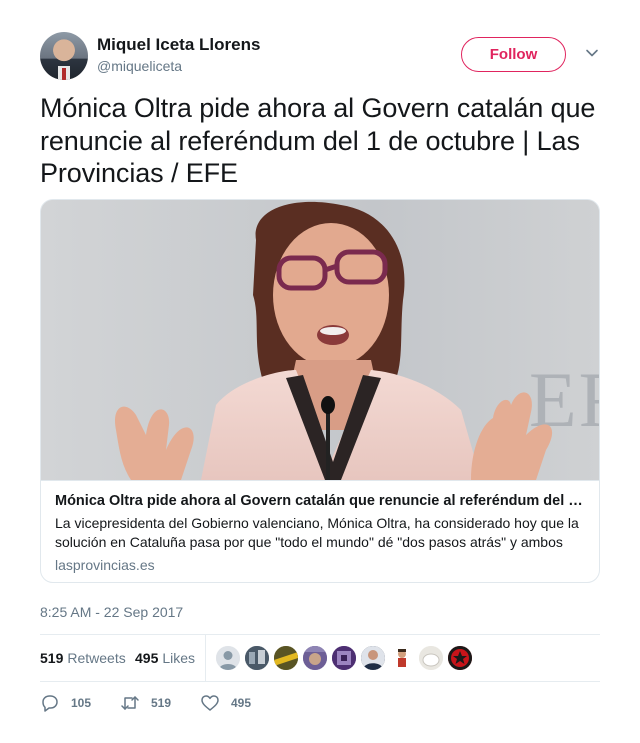 Image resolution: width=640 pixels, height=743 pixels. I want to click on author-handle: @miqueliceta, so click(139, 66).